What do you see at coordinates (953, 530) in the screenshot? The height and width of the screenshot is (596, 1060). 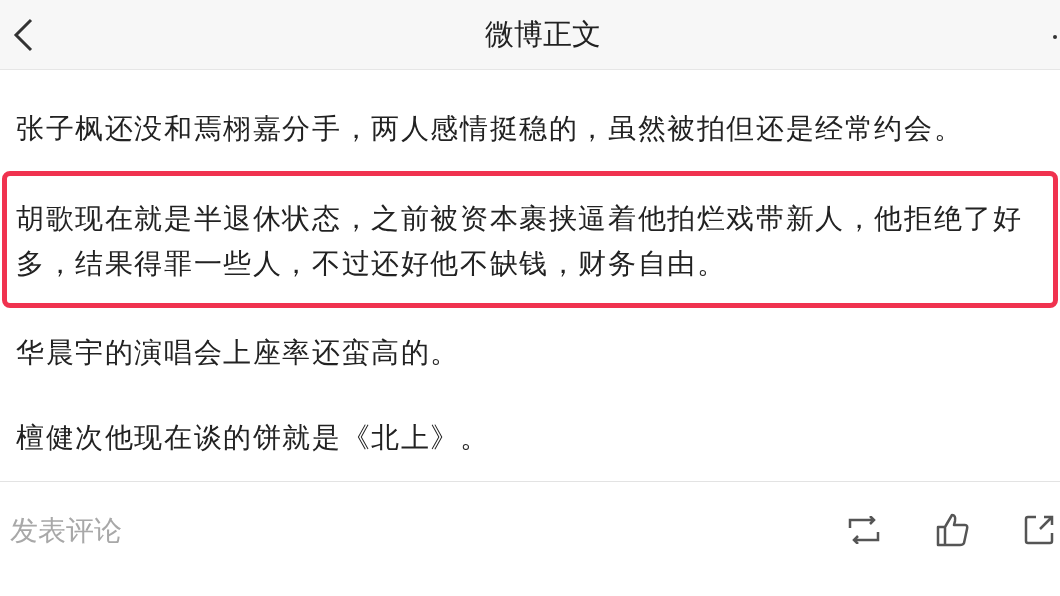 I see `thumbs-up-icon` at bounding box center [953, 530].